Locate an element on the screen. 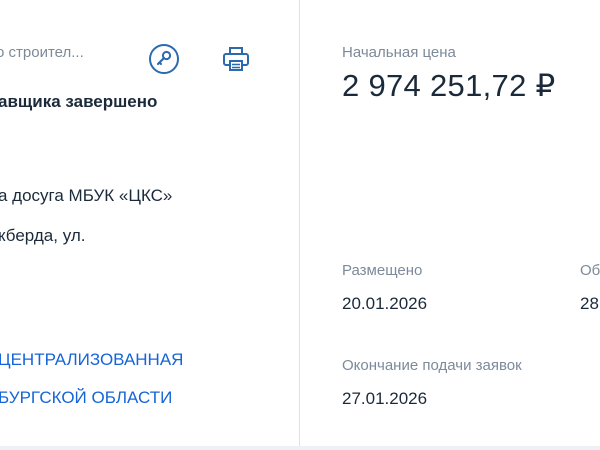 The image size is (600, 450). initial-price-value: 2 974 251,72 ₽ is located at coordinates (449, 85).